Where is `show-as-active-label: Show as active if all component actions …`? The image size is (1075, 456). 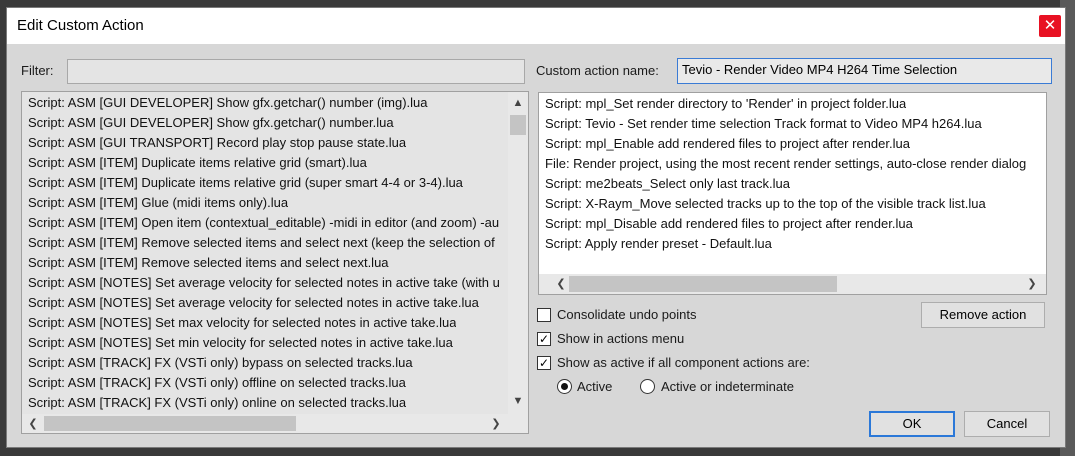 show-as-active-label: Show as active if all component actions … is located at coordinates (683, 362).